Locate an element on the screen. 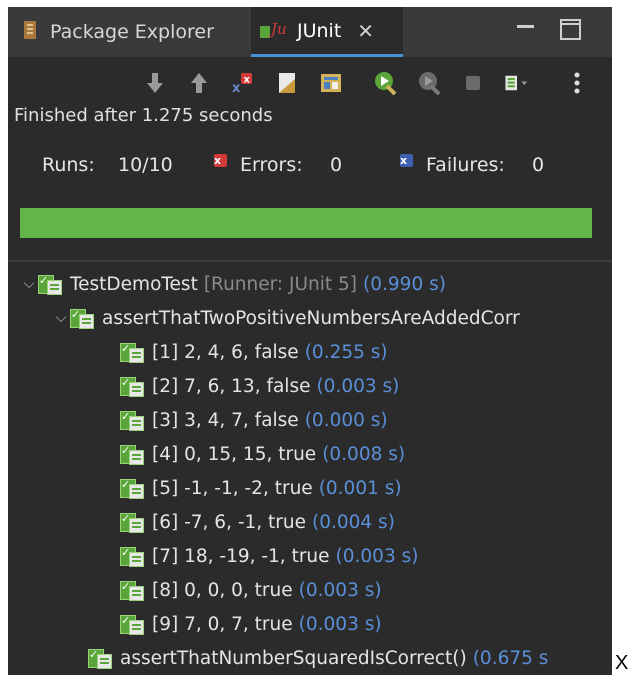 The image size is (632, 681). test-case-time: (0.255 s) is located at coordinates (346, 352).